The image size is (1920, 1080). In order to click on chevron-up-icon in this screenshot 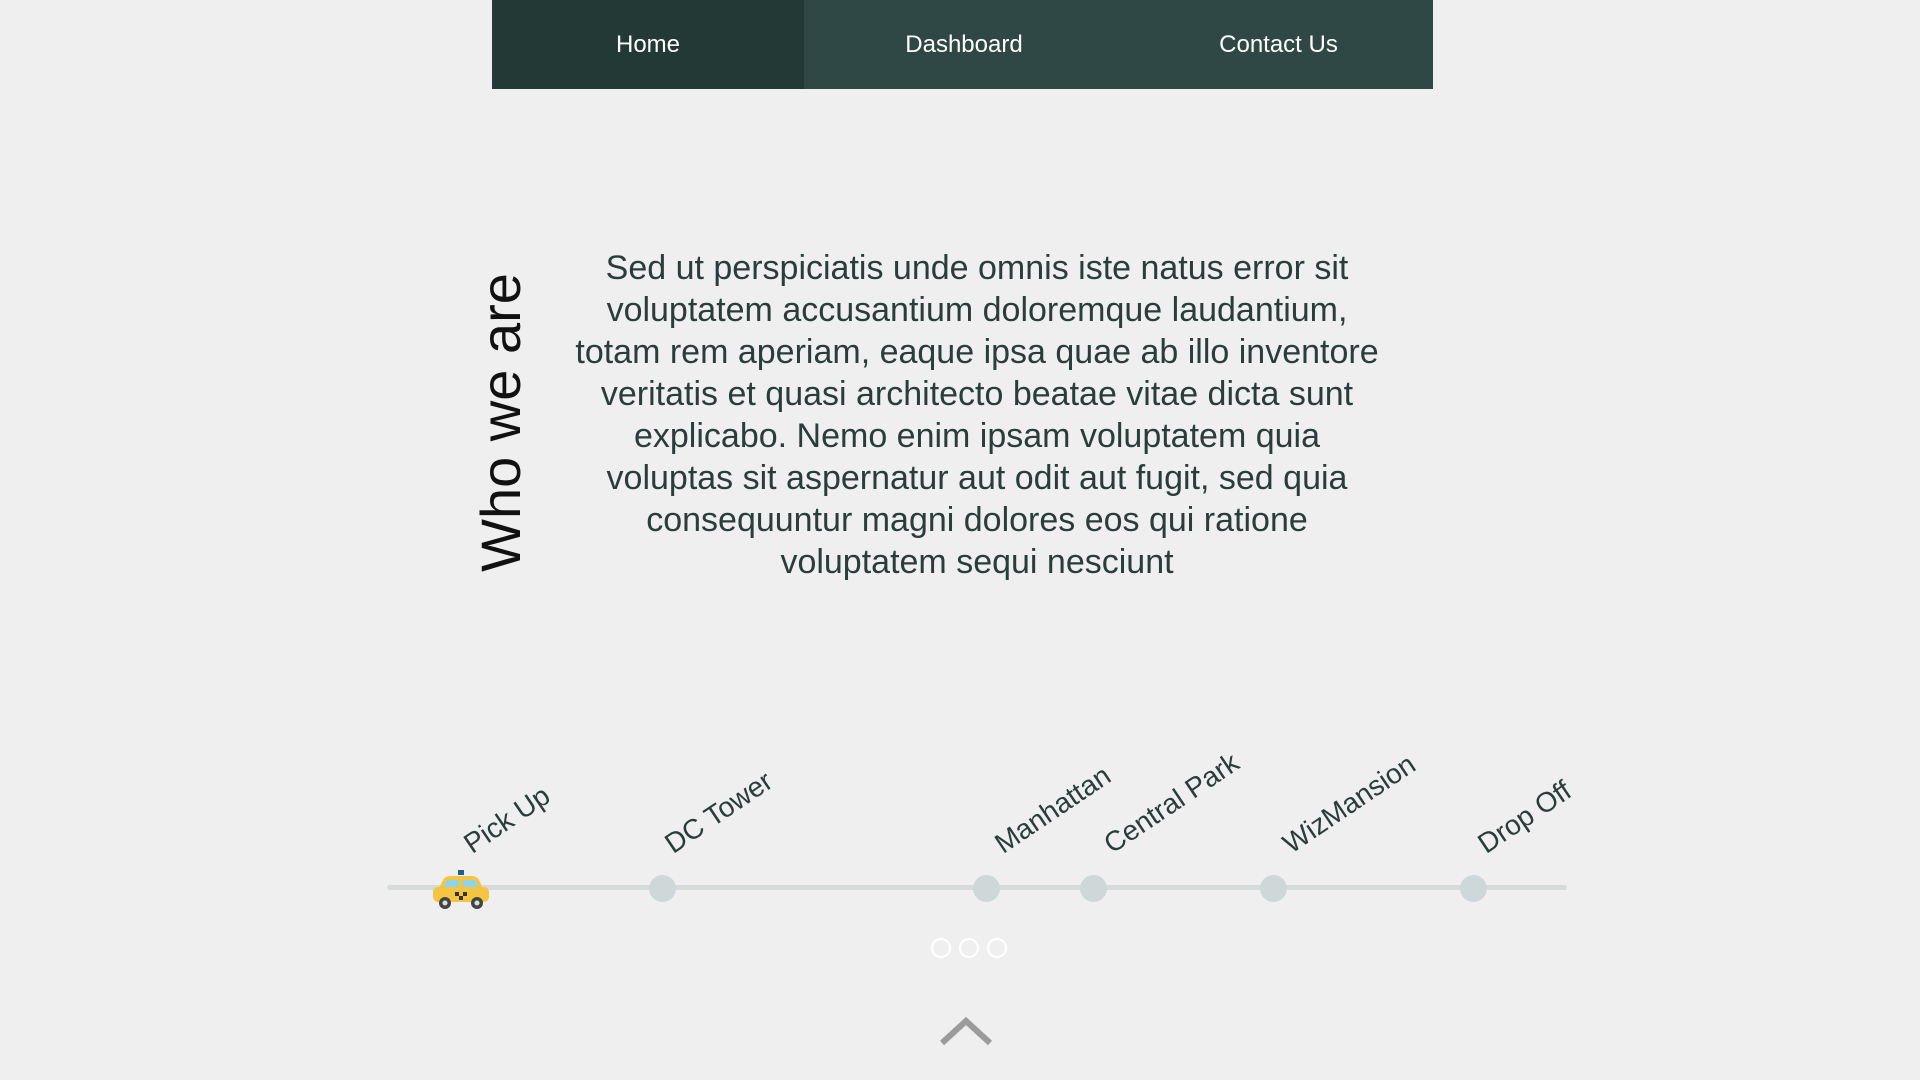, I will do `click(966, 1031)`.